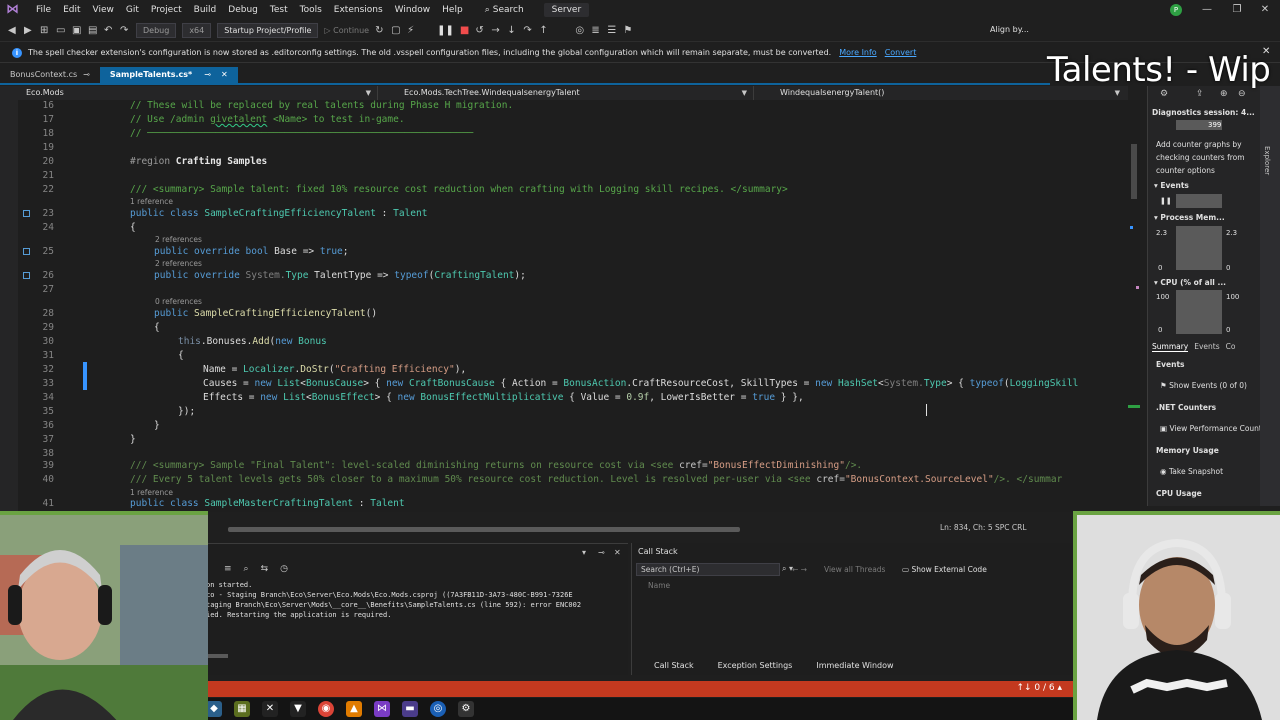  I want to click on format-icon: ≣, so click(596, 30).